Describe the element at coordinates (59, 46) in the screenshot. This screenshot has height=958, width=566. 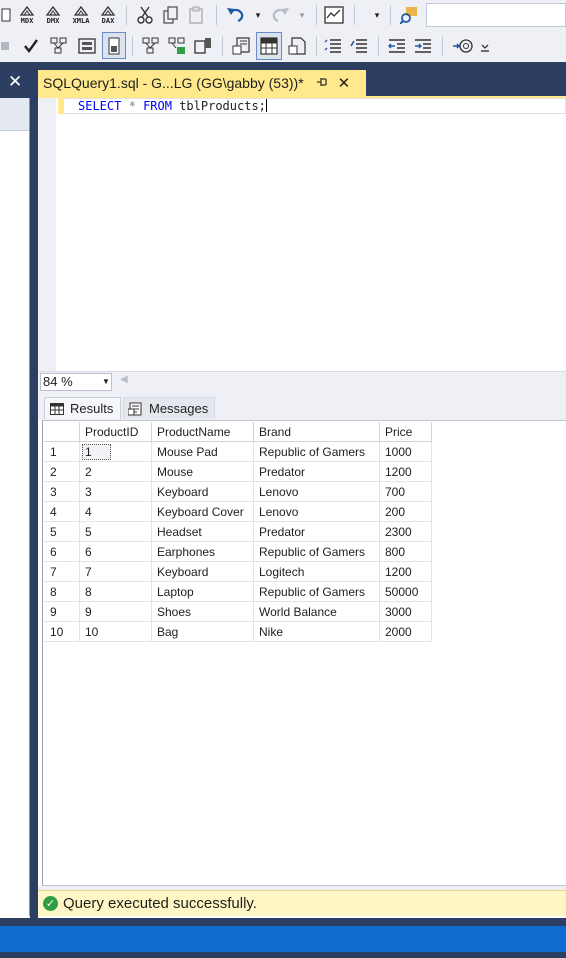
I see `display-estimated-plan-icon` at that location.